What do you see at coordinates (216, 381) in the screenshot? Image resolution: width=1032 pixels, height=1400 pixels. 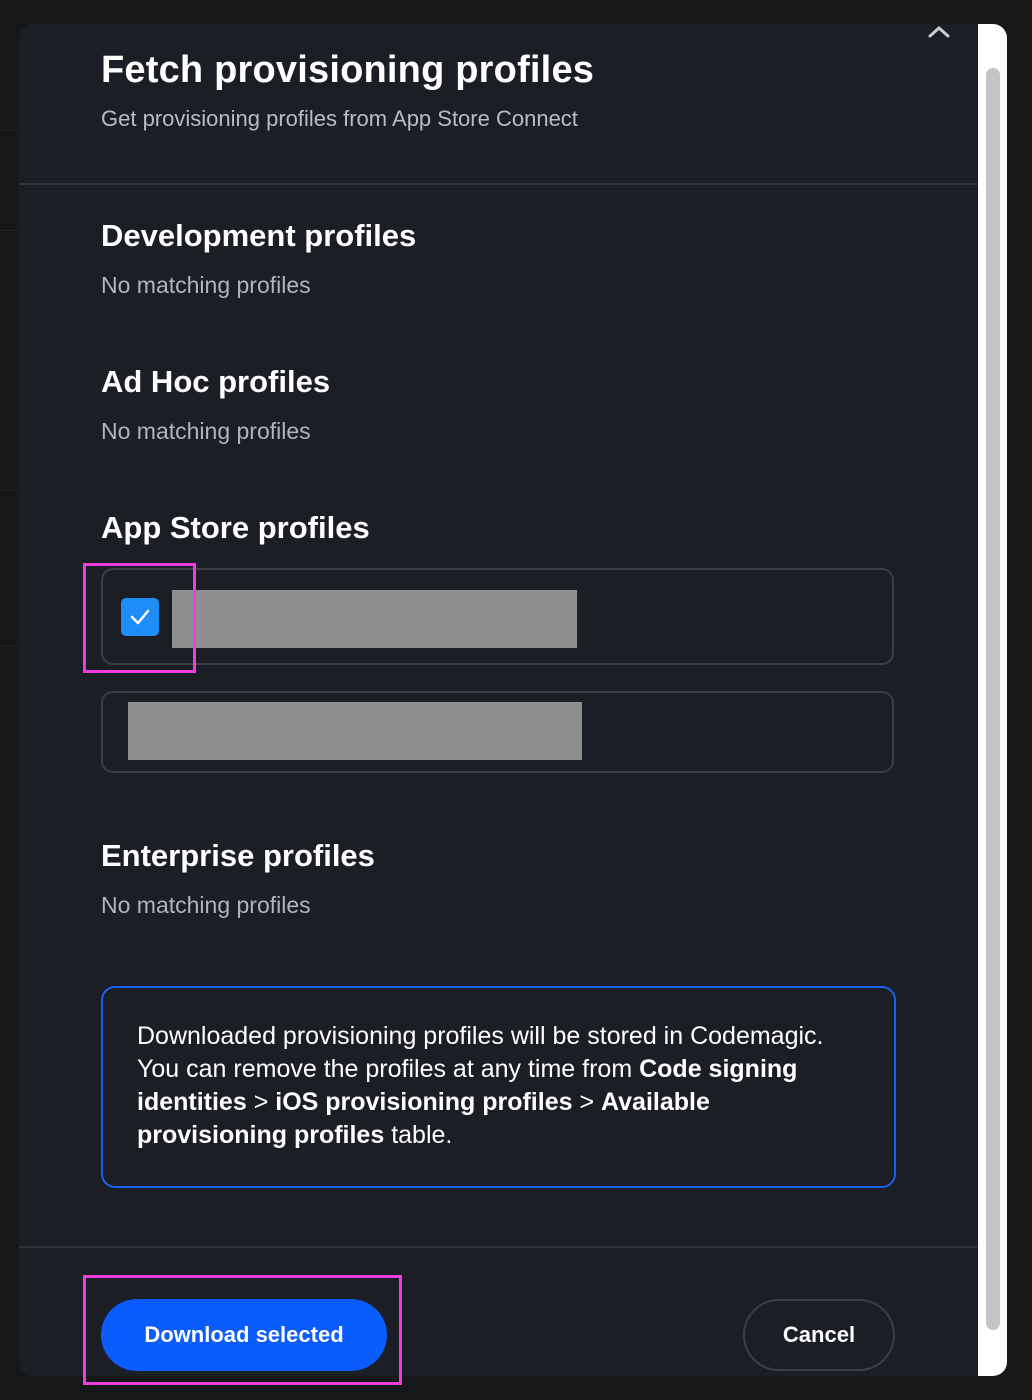 I see `adhoc-profiles-heading: Ad Hoc profiles` at bounding box center [216, 381].